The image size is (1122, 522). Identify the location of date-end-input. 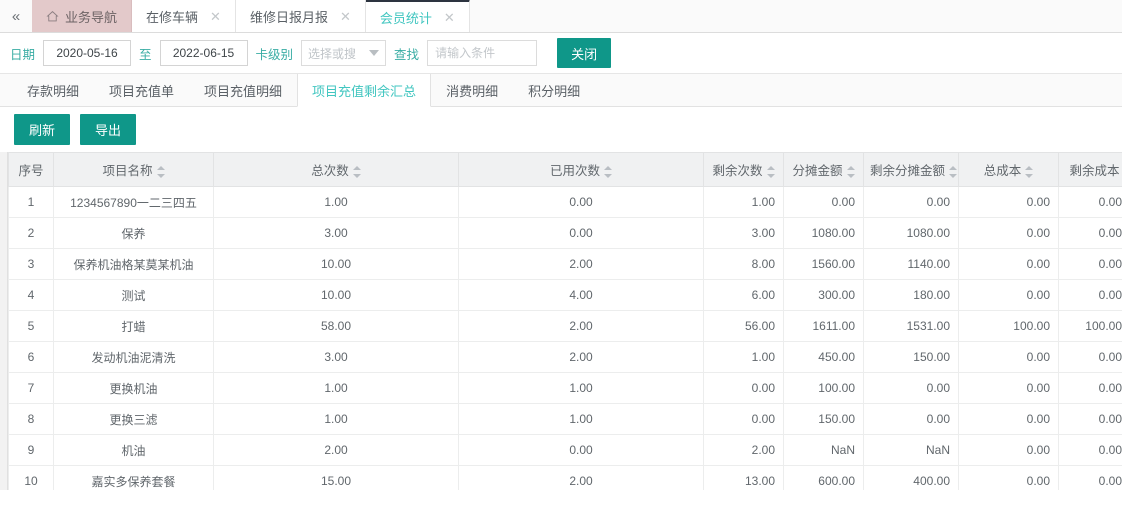
(203, 53).